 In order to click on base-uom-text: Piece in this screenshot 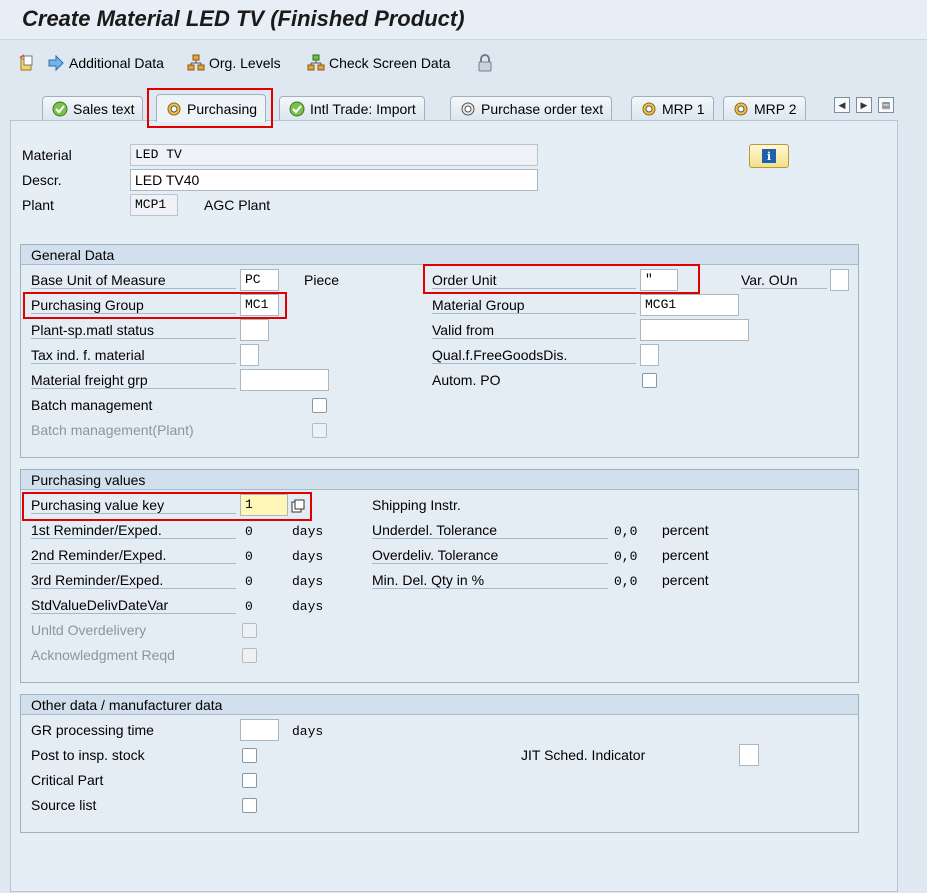, I will do `click(322, 280)`.